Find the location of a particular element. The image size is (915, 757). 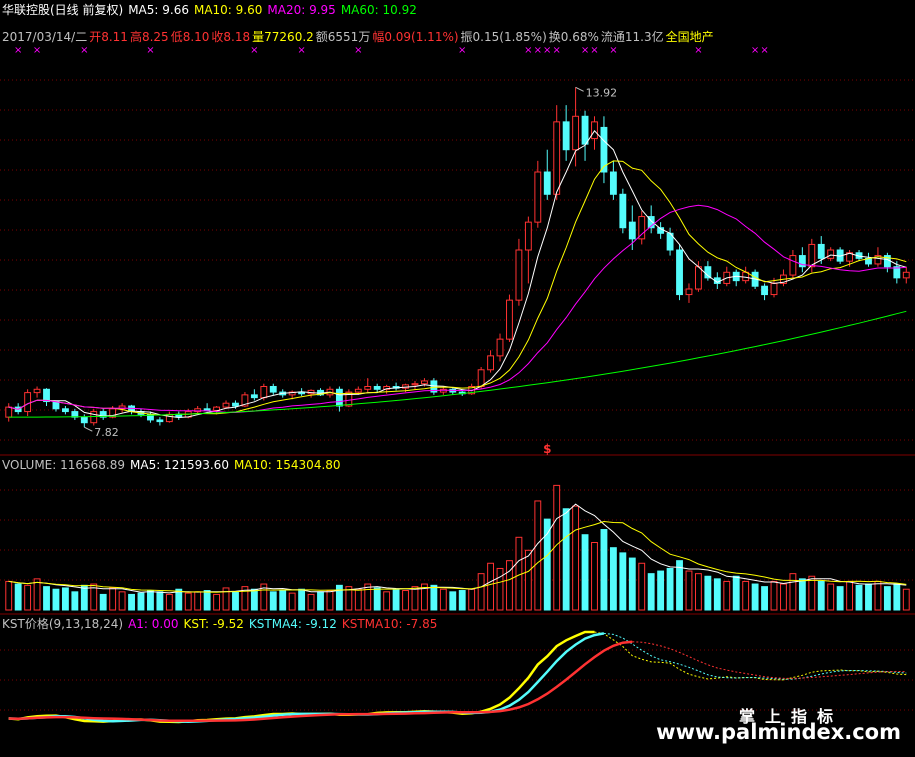

kst-value: KST: -9.52 is located at coordinates (213, 624).